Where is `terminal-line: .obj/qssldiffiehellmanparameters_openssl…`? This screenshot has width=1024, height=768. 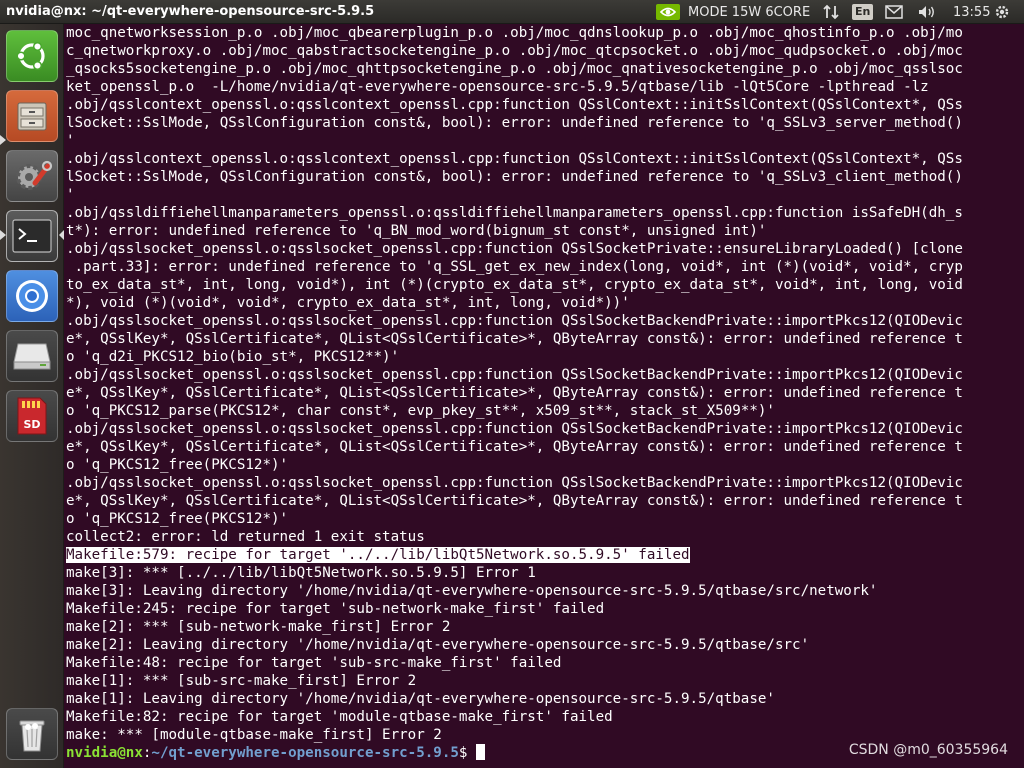
terminal-line: .obj/qssldiffiehellmanparameters_openssl… is located at coordinates (514, 213).